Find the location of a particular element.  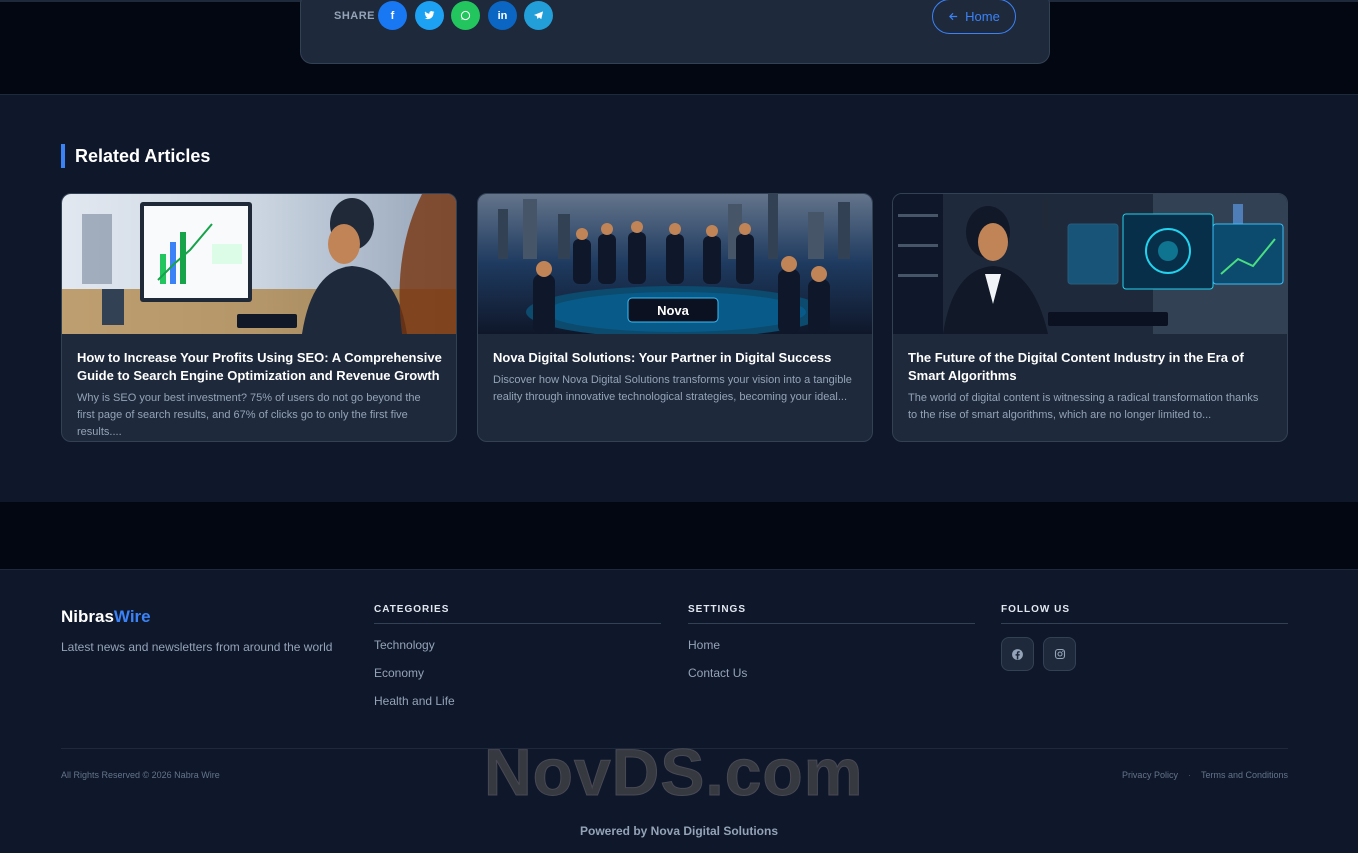

facebook-icon: f is located at coordinates (392, 15).